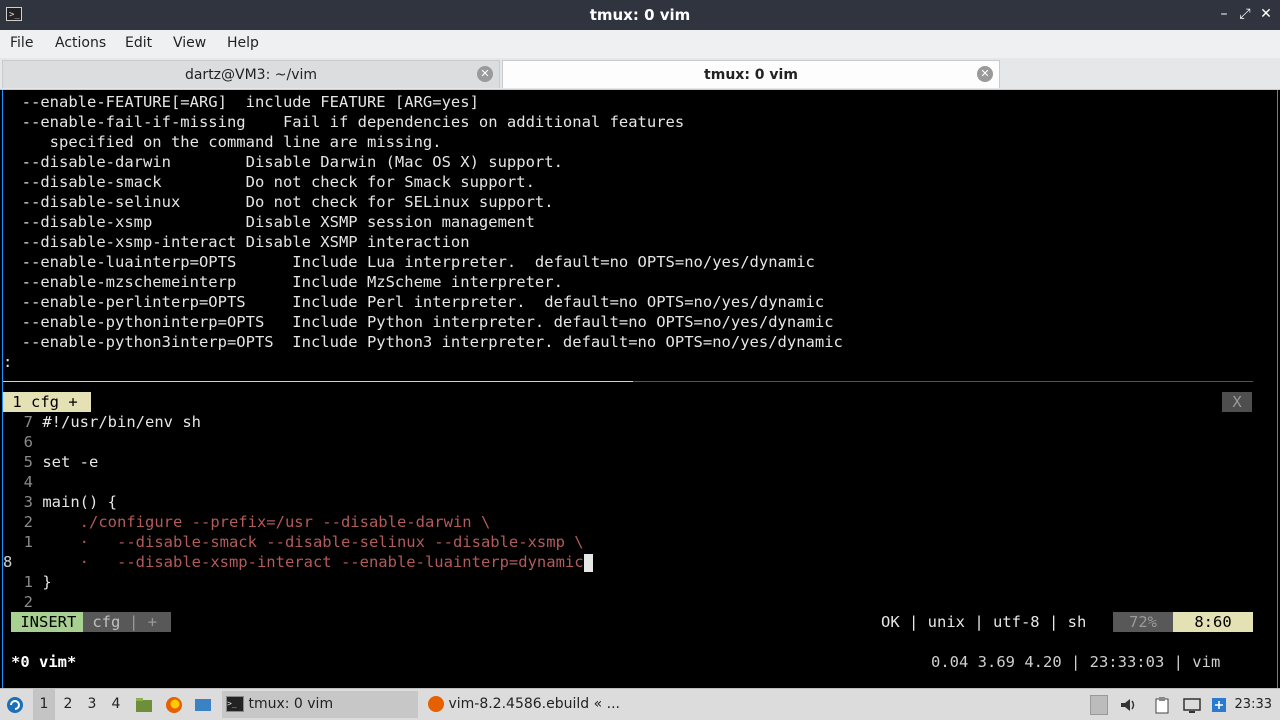 The width and height of the screenshot is (1280, 720). What do you see at coordinates (1128, 705) in the screenshot?
I see `volume-icon` at bounding box center [1128, 705].